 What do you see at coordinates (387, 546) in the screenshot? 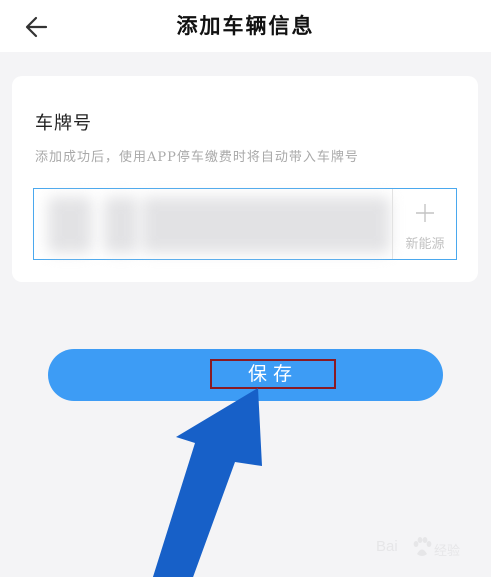
I see `watermark-brand-text: Bai` at bounding box center [387, 546].